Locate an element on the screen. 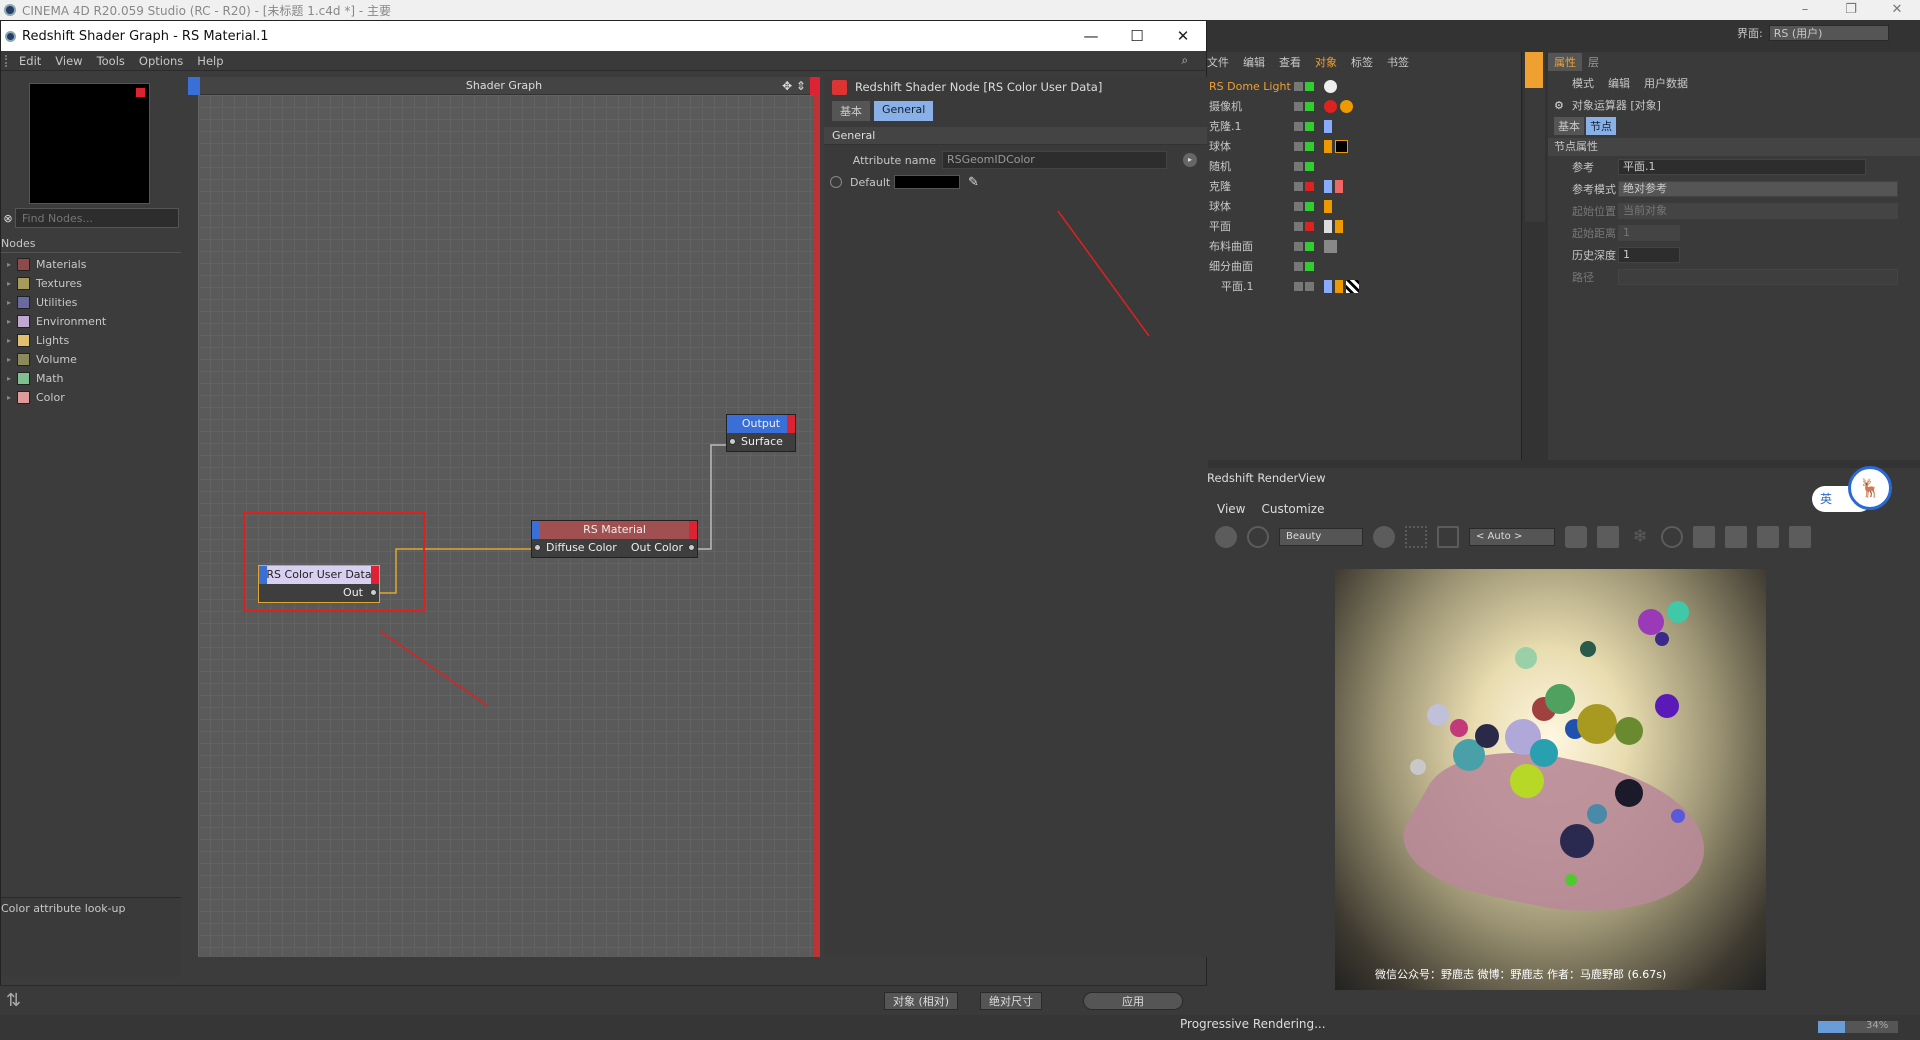 The height and width of the screenshot is (1040, 1920). find-nodes-input is located at coordinates (97, 218).